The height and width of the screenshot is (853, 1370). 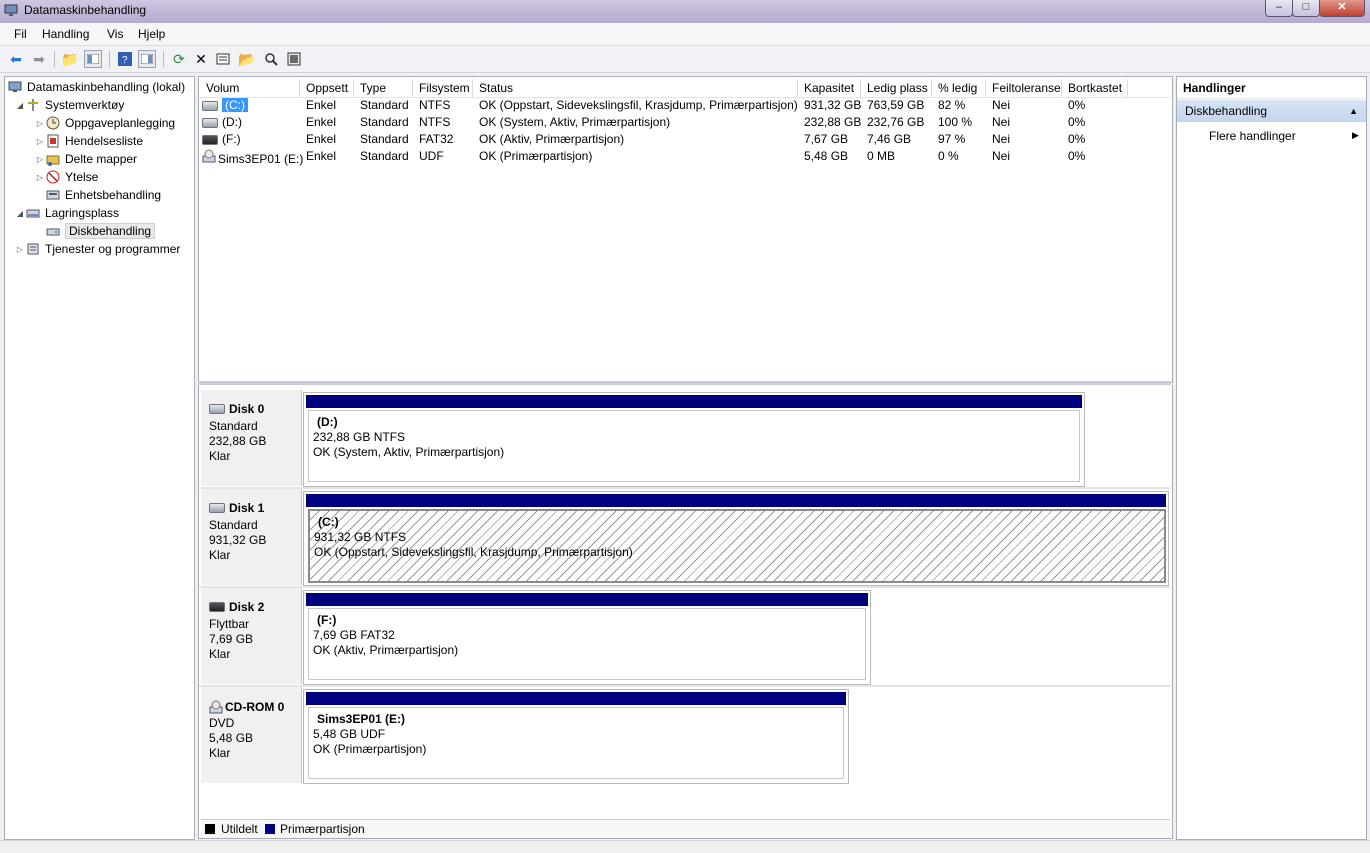 I want to click on legend-swatch-primary, so click(x=270, y=829).